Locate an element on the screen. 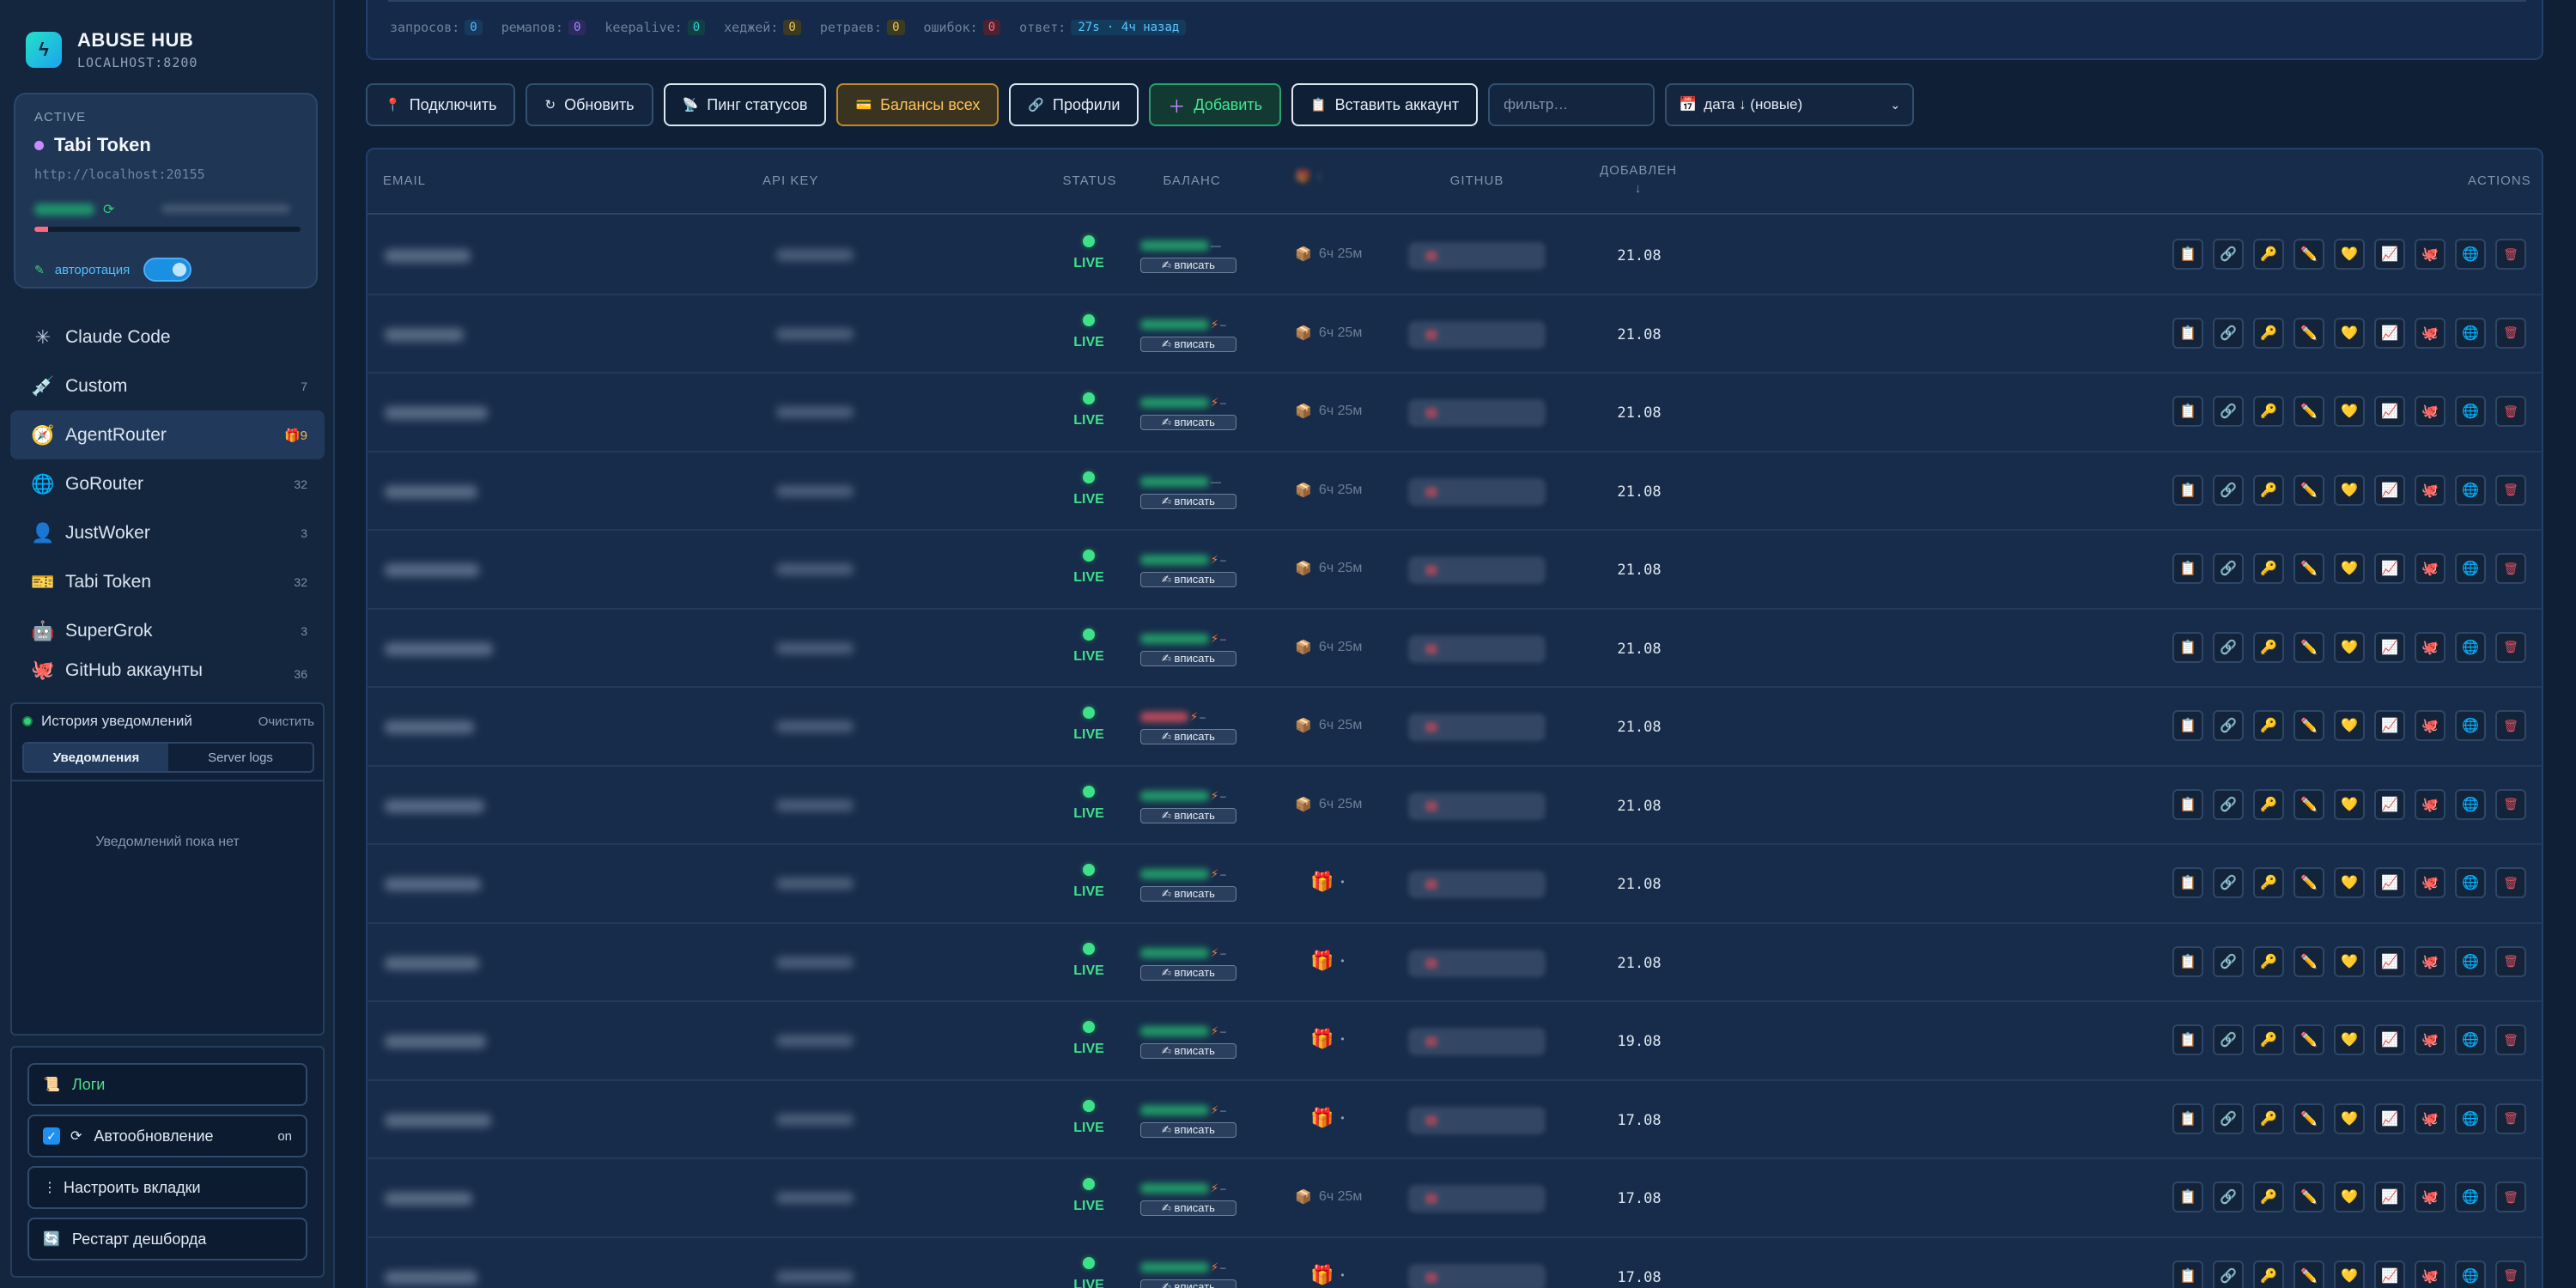 The width and height of the screenshot is (2576, 1288). nav-item-claude-code: ✳ Claude Code is located at coordinates (167, 337).